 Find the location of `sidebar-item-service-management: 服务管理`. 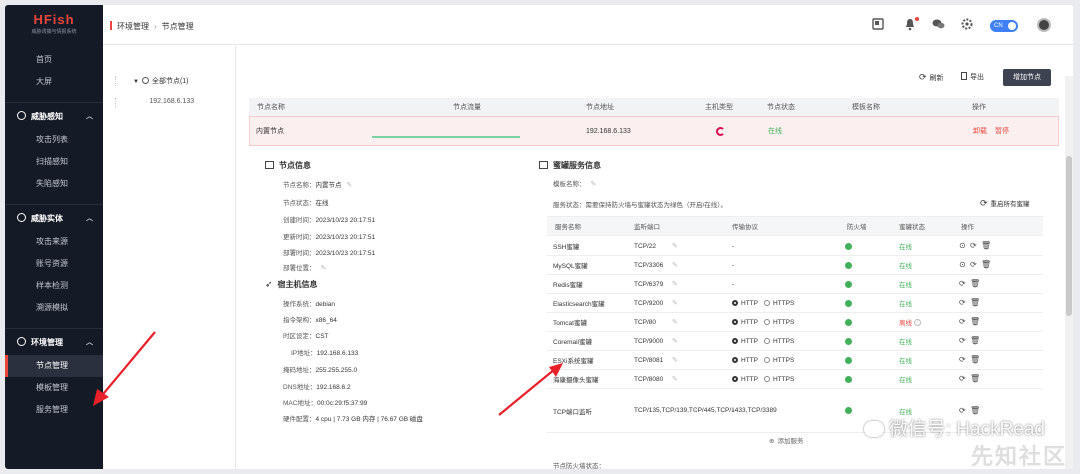

sidebar-item-service-management: 服务管理 is located at coordinates (54, 410).